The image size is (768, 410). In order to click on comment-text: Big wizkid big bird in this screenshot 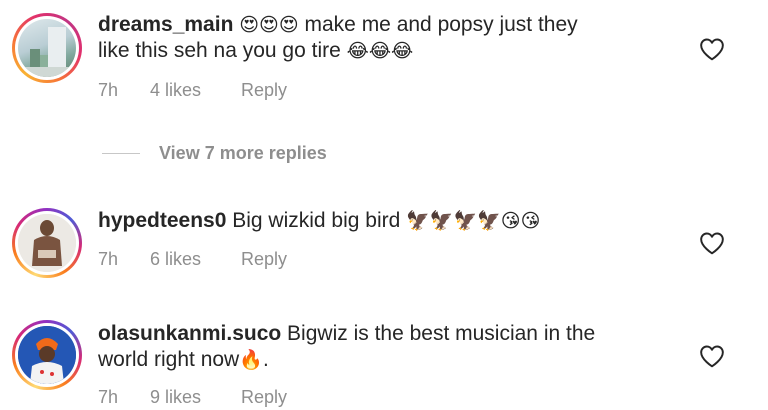, I will do `click(316, 220)`.